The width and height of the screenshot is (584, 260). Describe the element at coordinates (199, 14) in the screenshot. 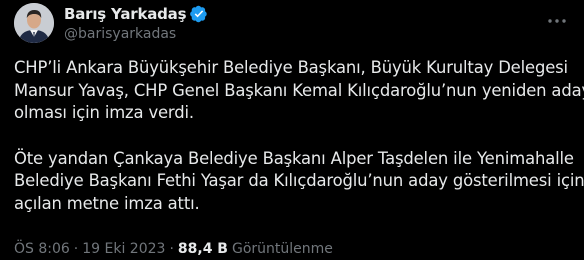

I see `verified-badge-icon` at that location.